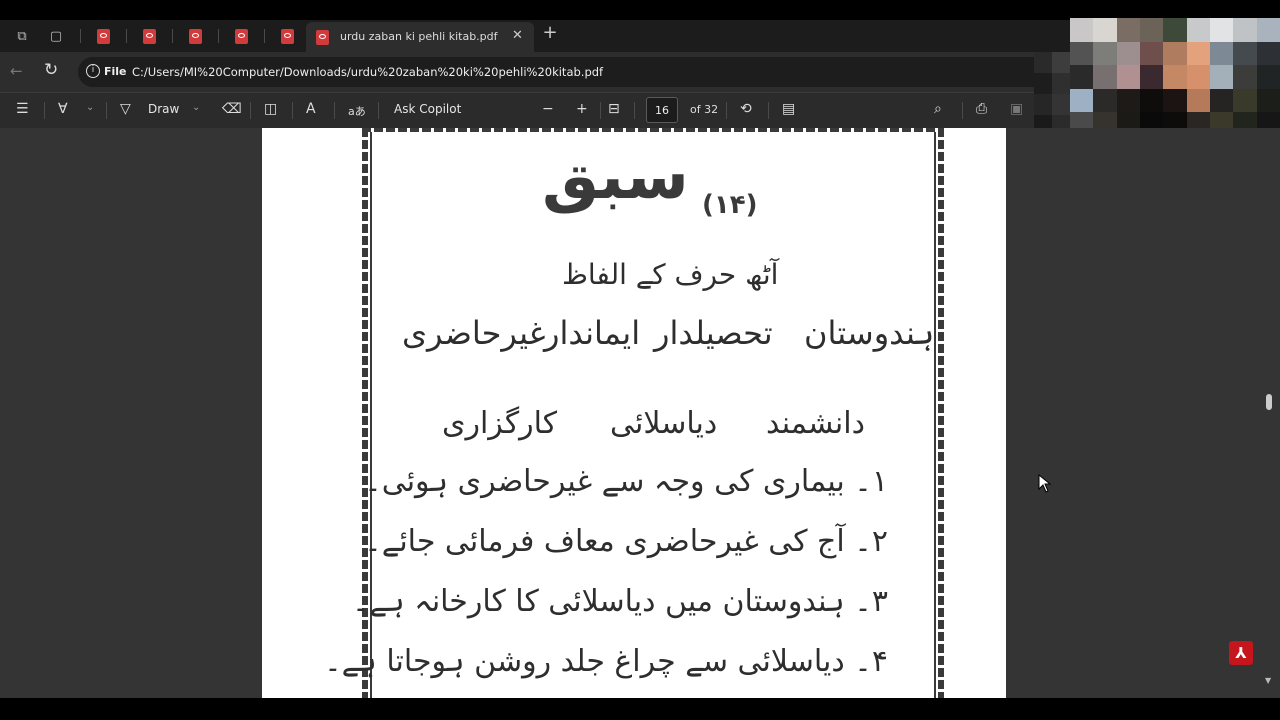  What do you see at coordinates (606, 661) in the screenshot?
I see `sentence-line: ۴۔ دیاسلائی سے چراغ جلد روشن ہوجاتا ہے۔` at bounding box center [606, 661].